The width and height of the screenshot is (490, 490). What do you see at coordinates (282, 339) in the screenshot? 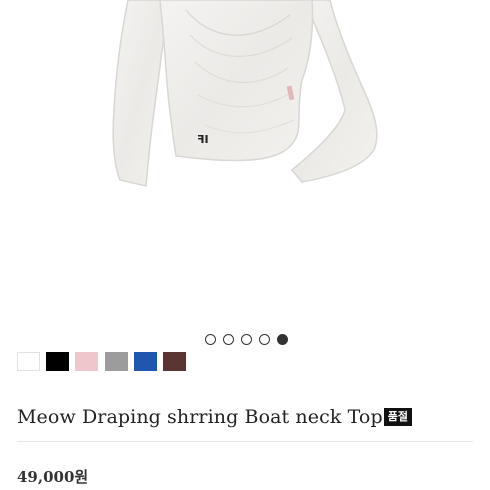
I see `carousel-dot-5-active` at bounding box center [282, 339].